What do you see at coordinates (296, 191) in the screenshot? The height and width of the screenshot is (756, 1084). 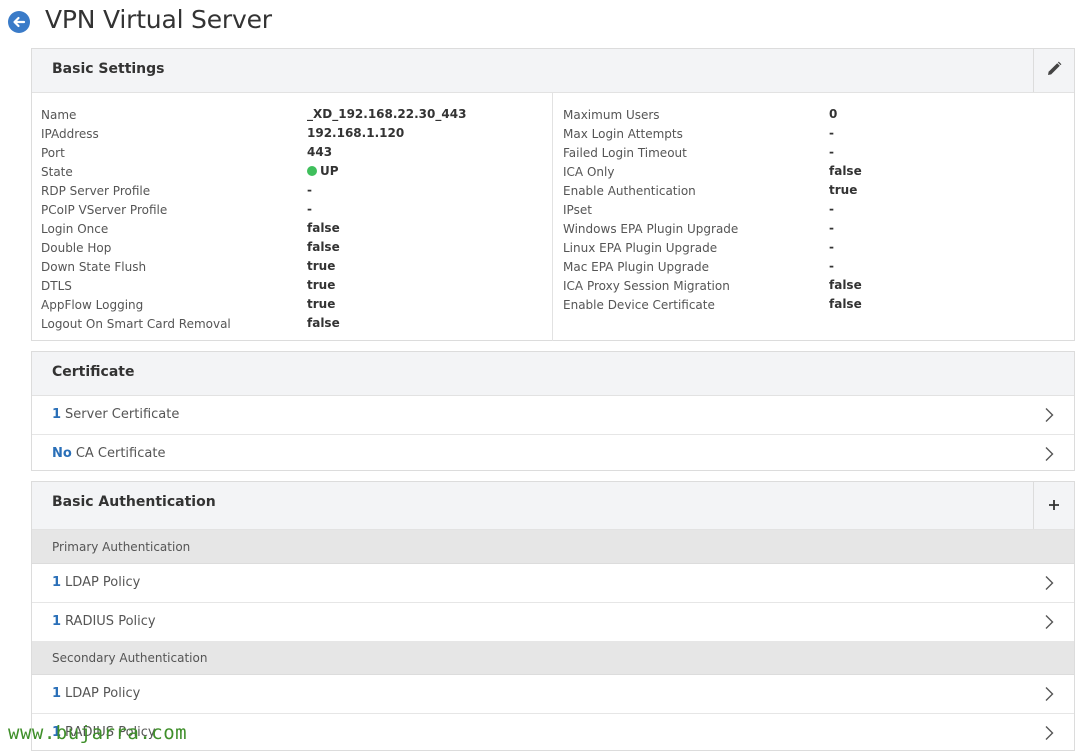 I see `setting-row: RDP Server Profile -` at bounding box center [296, 191].